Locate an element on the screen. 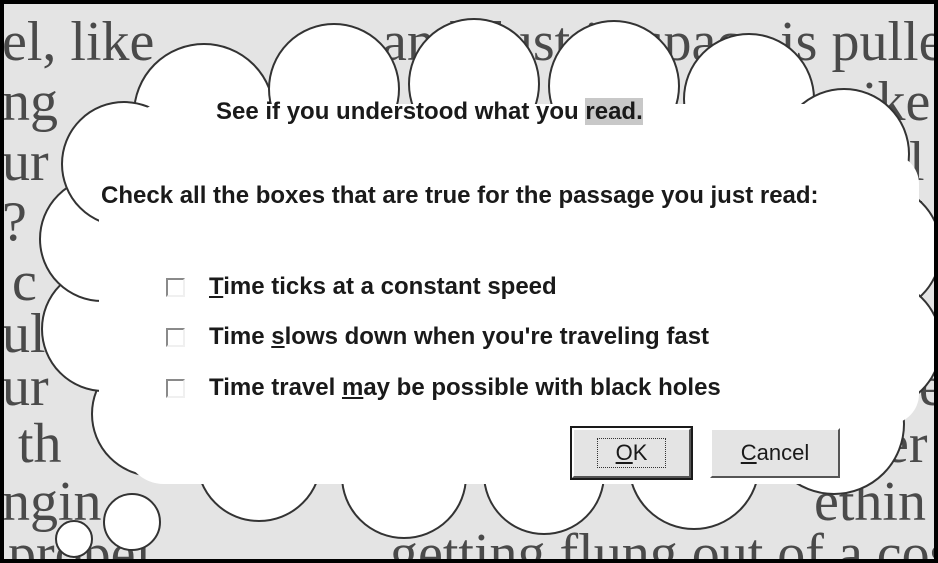  ok-label-rest: K is located at coordinates (640, 452).